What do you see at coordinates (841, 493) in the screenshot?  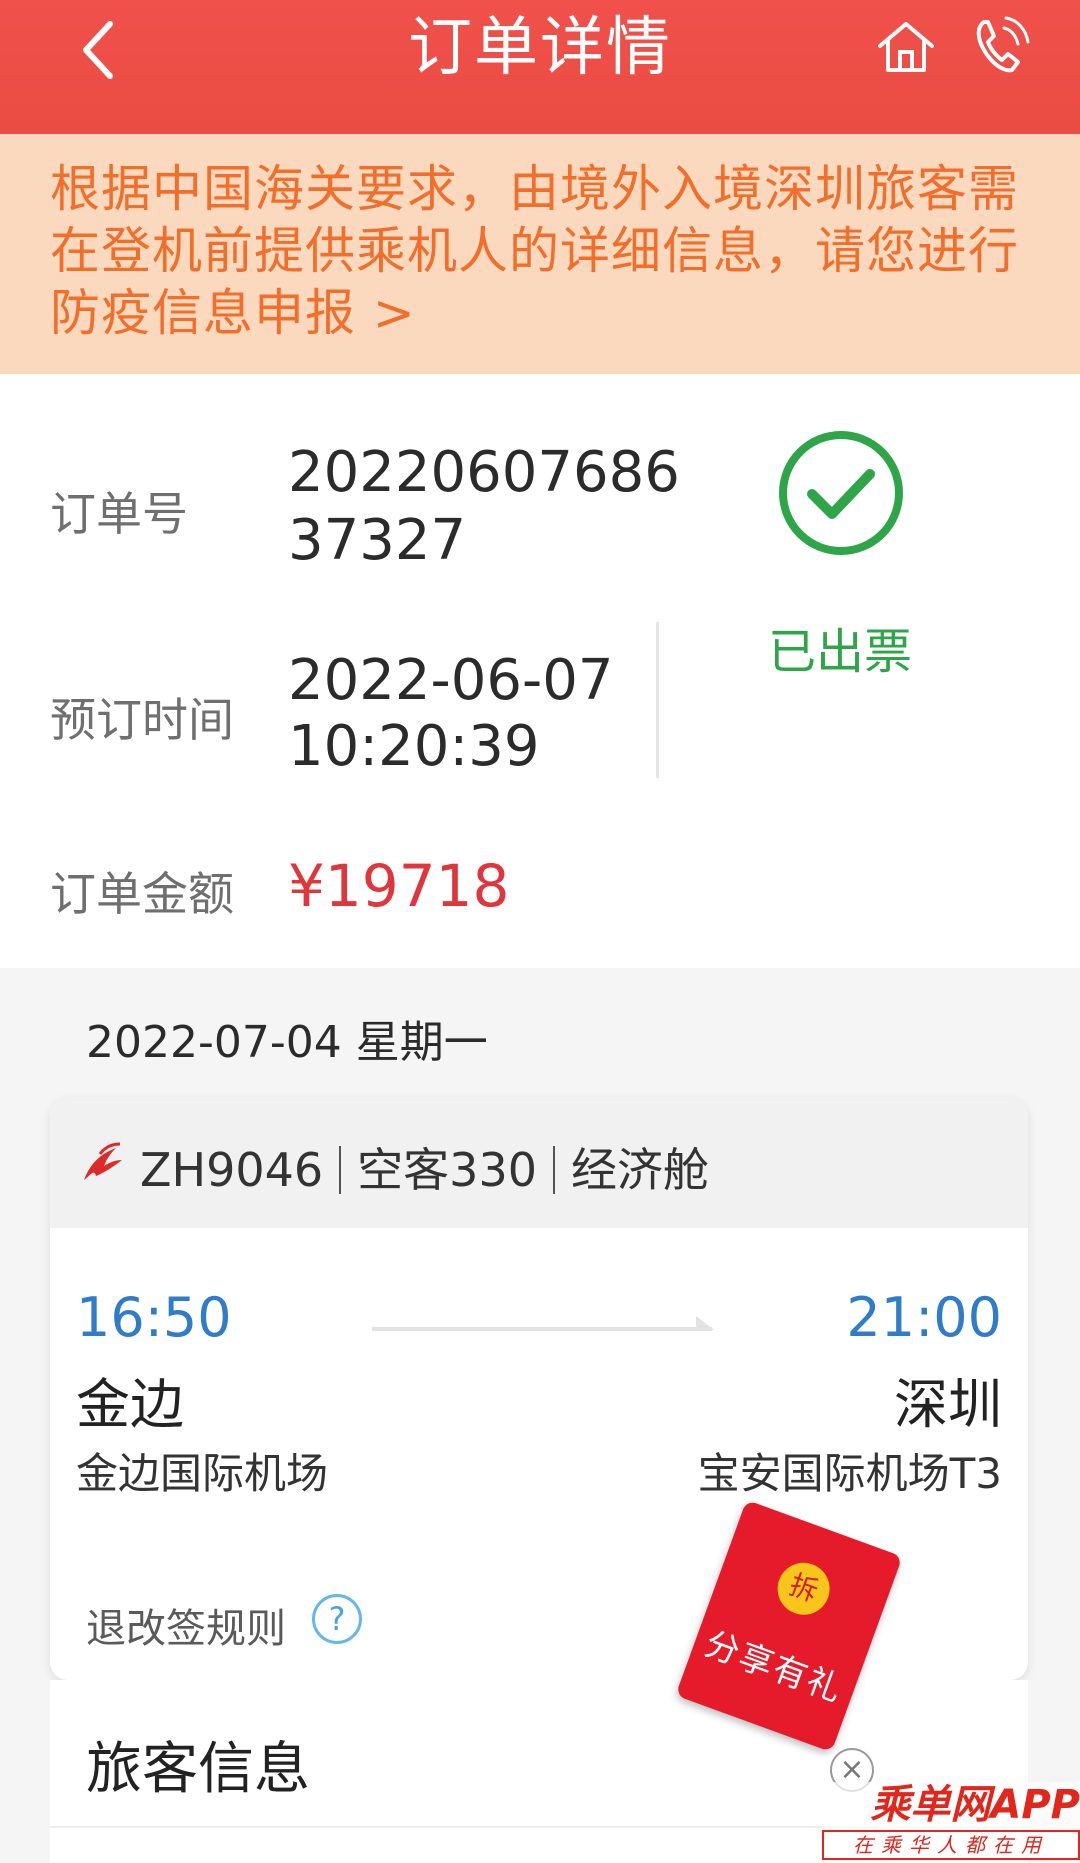 I see `check-circle-icon` at bounding box center [841, 493].